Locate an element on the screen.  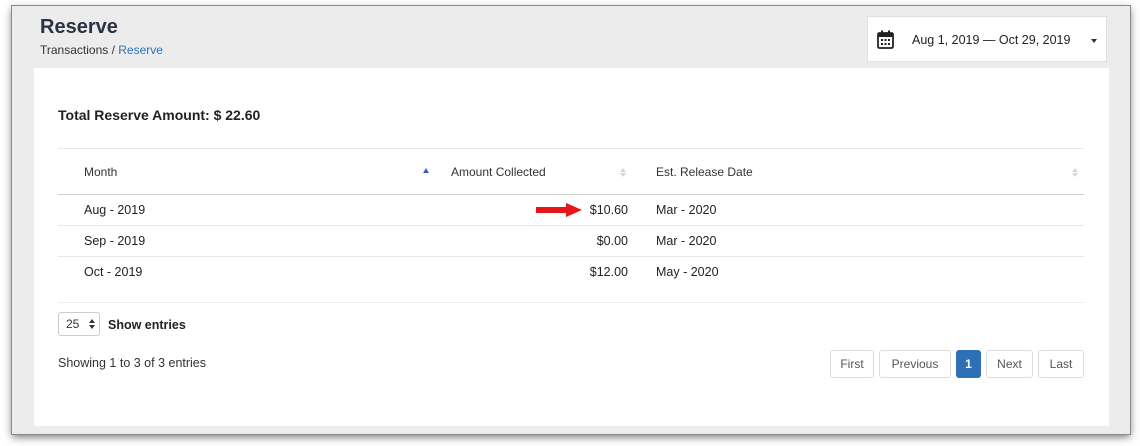
table-header-row: Month Amount Collected Est. Release Date is located at coordinates (571, 171).